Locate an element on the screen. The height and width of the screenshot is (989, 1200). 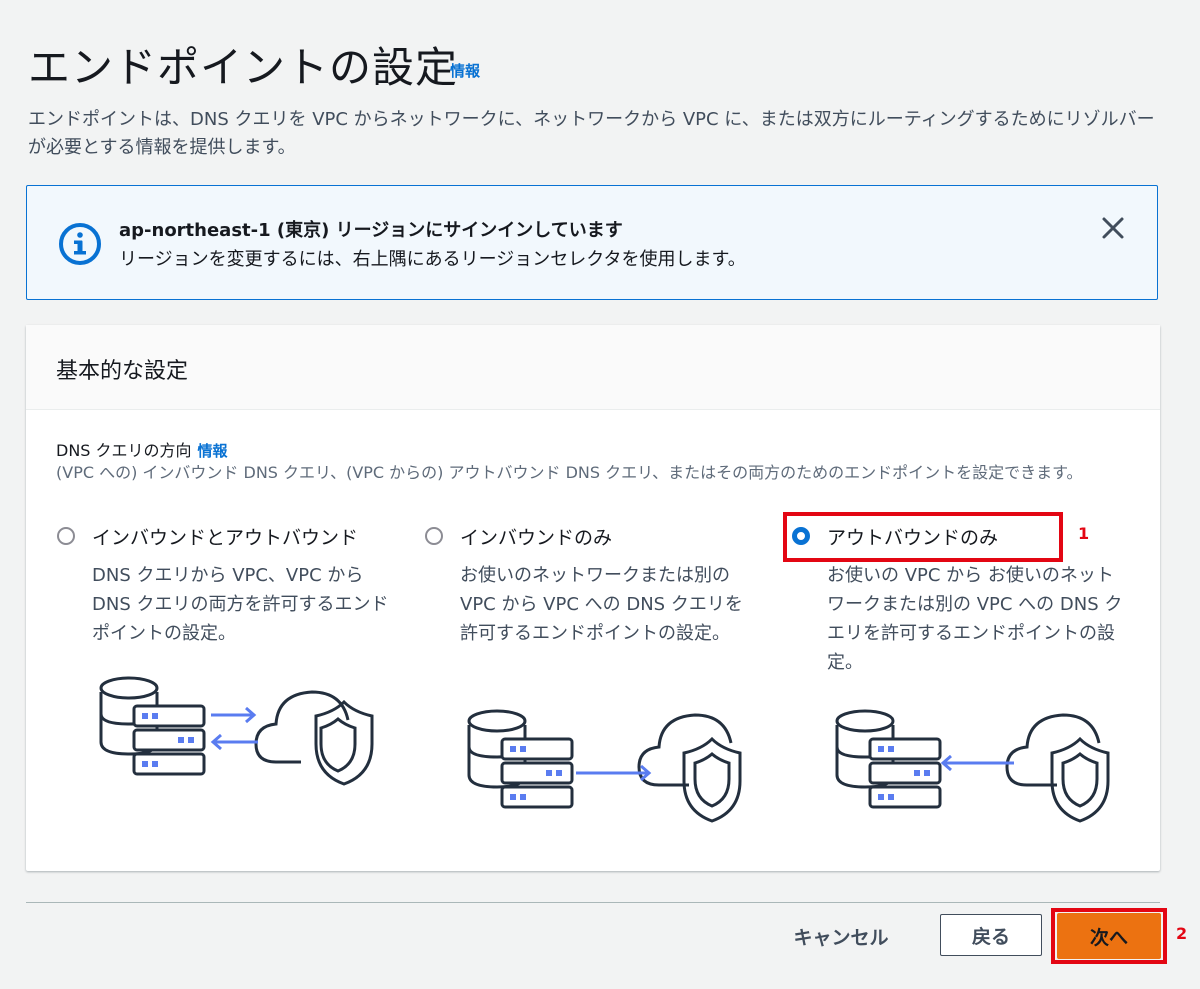
back-button: 戻る is located at coordinates (991, 935).